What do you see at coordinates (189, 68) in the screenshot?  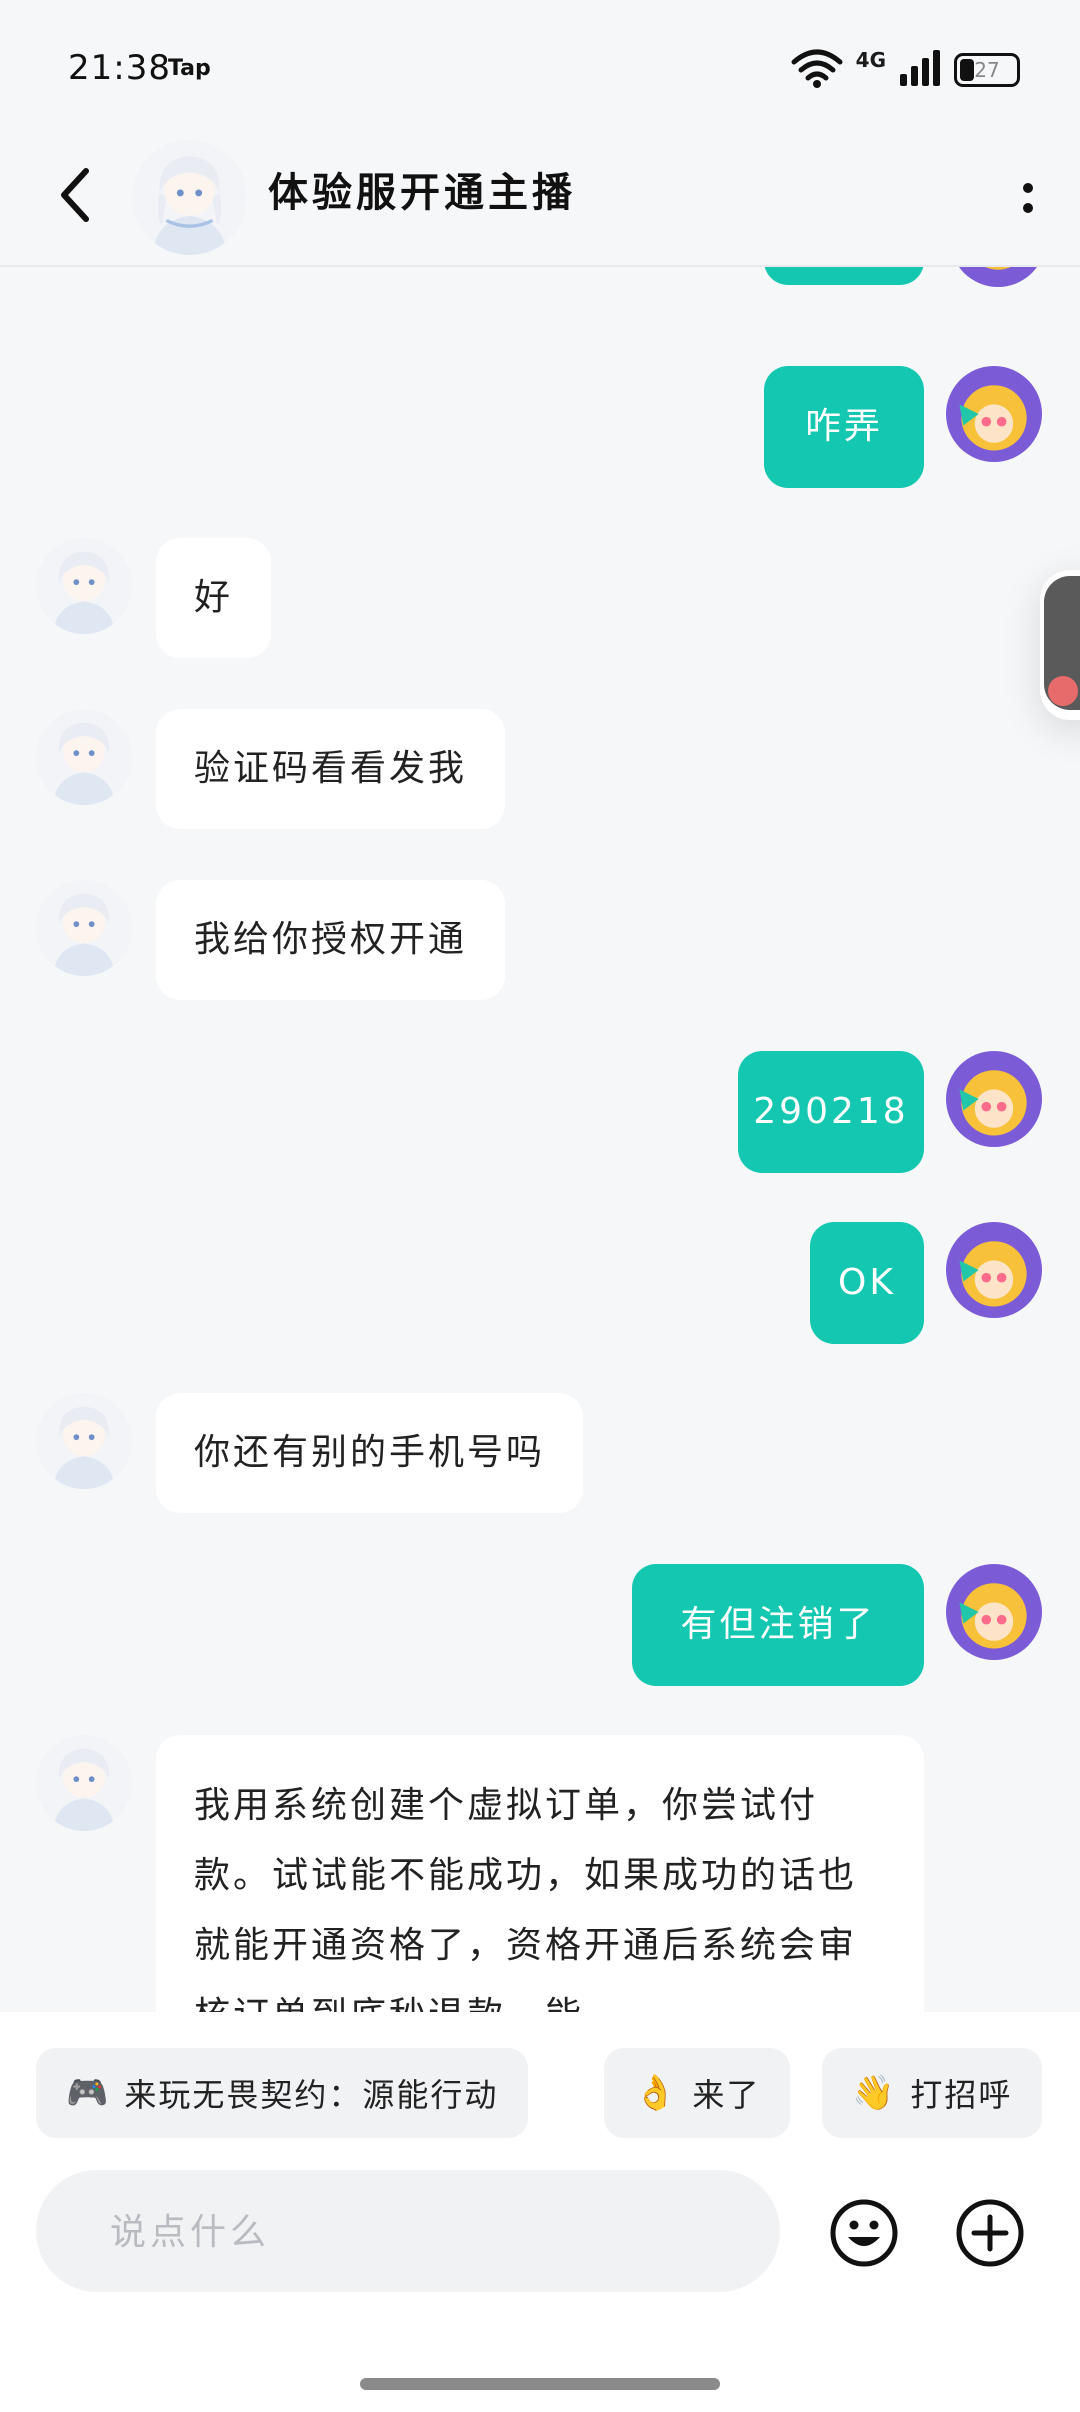 I see `status-app-label: Tap` at bounding box center [189, 68].